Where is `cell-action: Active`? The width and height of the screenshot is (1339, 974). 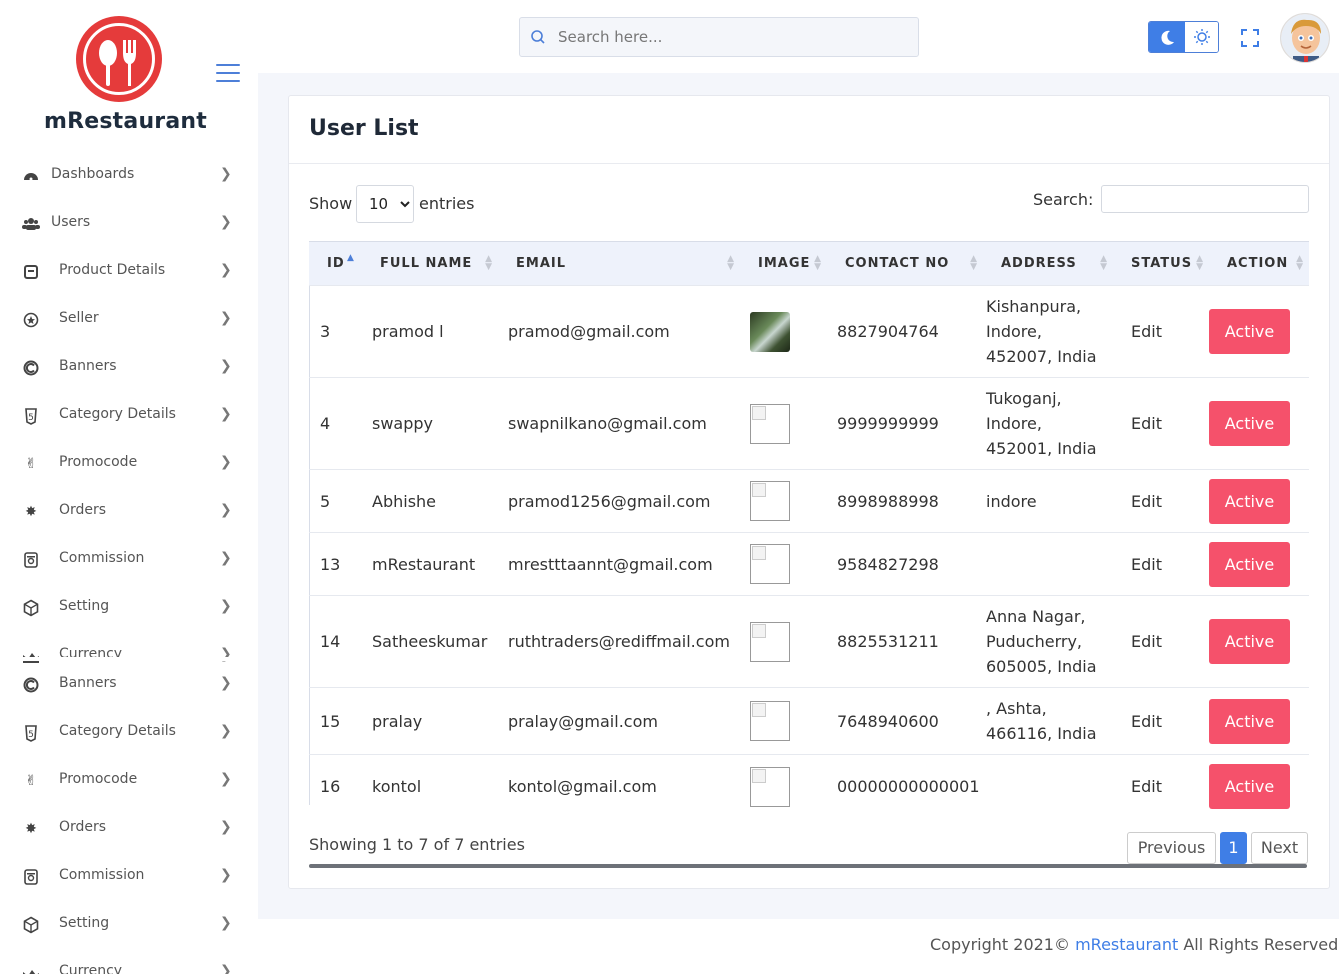
cell-action: Active is located at coordinates (1259, 721).